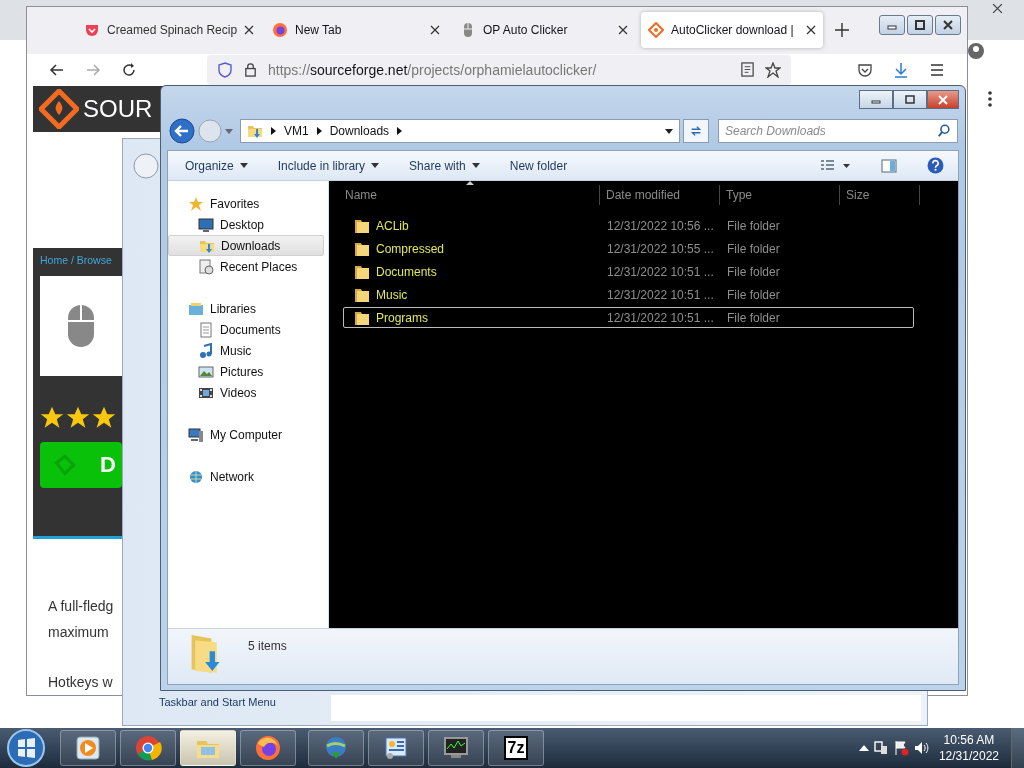 The width and height of the screenshot is (1024, 768). I want to click on pictures-icon, so click(206, 371).